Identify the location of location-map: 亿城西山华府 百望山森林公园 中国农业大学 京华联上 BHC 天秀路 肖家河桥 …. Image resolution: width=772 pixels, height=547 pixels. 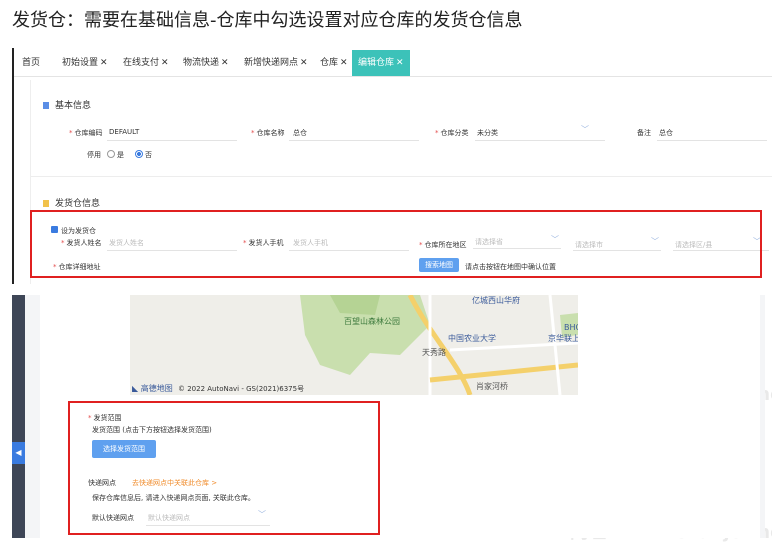
(354, 345).